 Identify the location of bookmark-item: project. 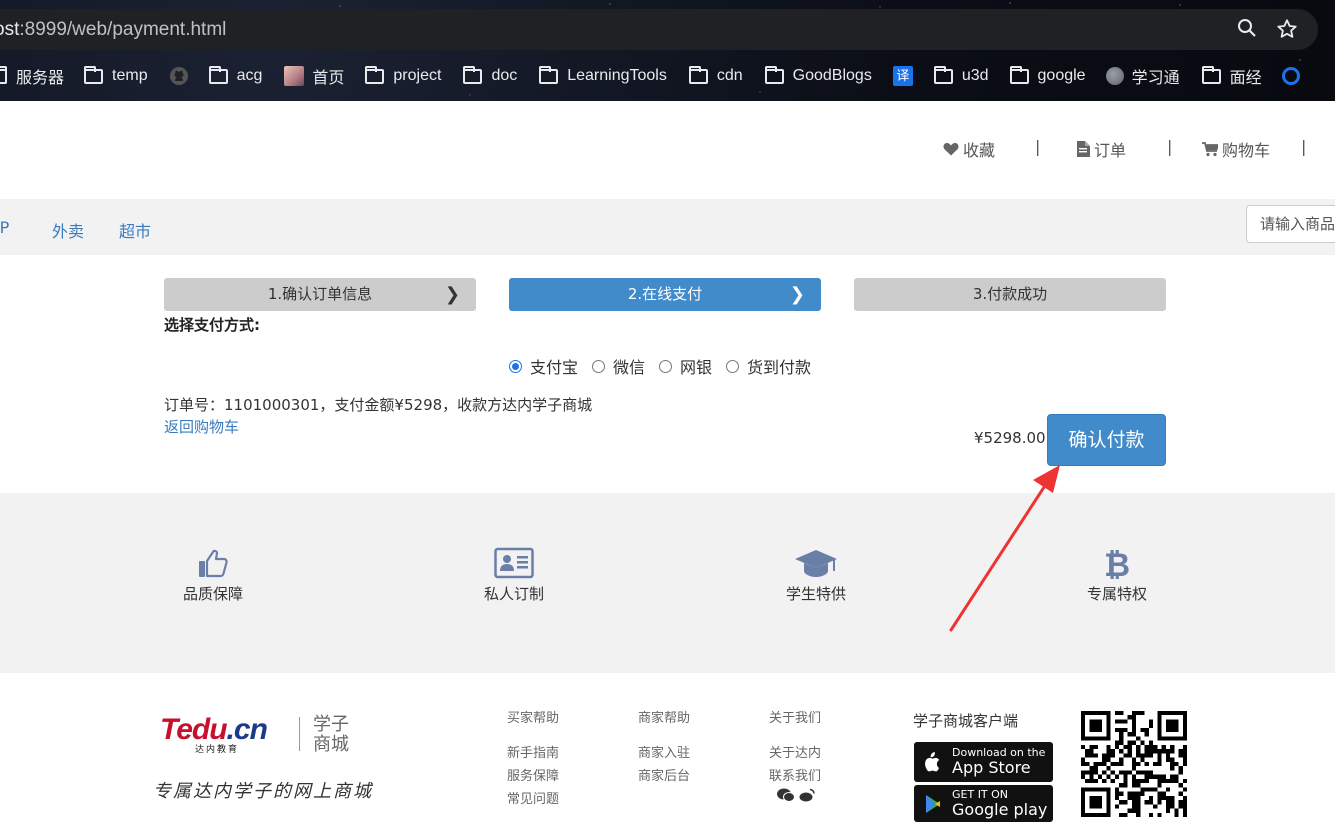
(403, 75).